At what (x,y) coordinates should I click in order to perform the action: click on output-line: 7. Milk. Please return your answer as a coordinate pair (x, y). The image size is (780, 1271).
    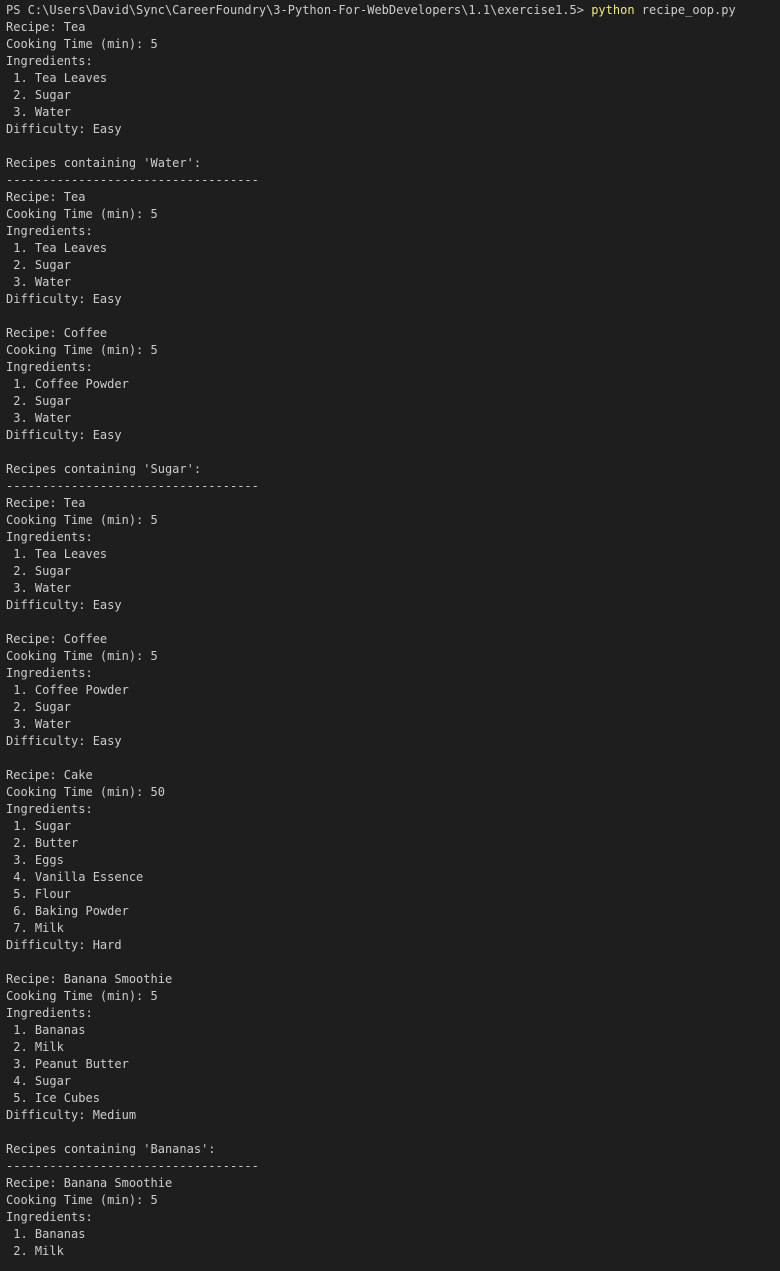
    Looking at the image, I should click on (35, 928).